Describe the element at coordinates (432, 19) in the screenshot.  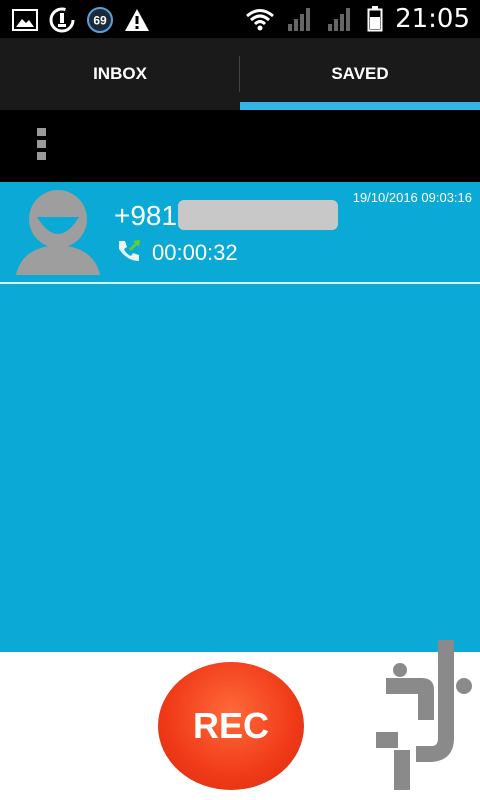
I see `clock: 21:05` at that location.